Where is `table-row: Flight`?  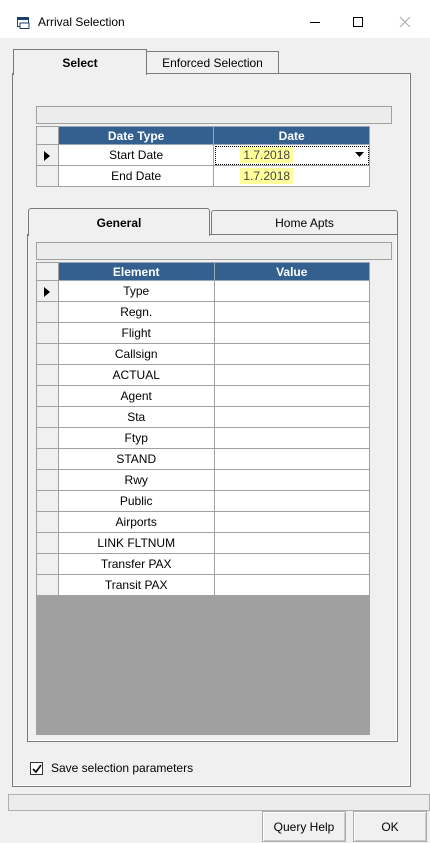
table-row: Flight is located at coordinates (203, 333).